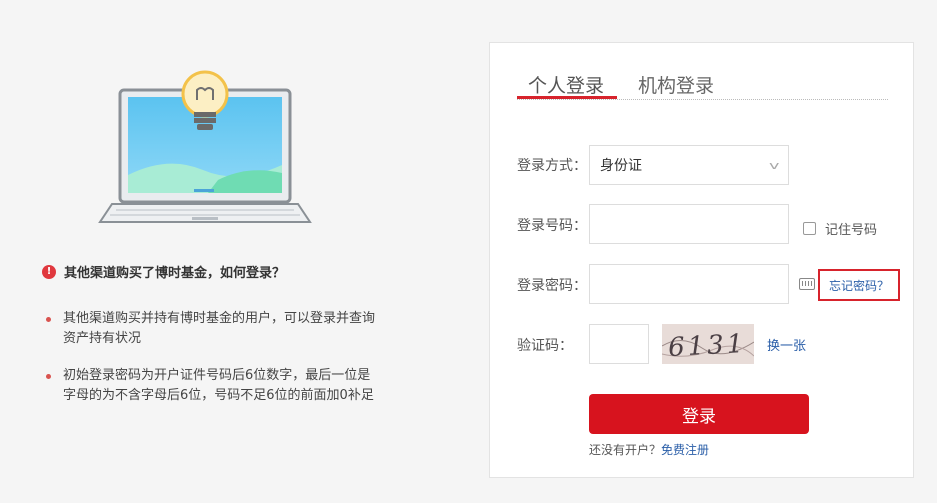 This screenshot has width=937, height=503. I want to click on remember-label: 记住号码, so click(851, 230).